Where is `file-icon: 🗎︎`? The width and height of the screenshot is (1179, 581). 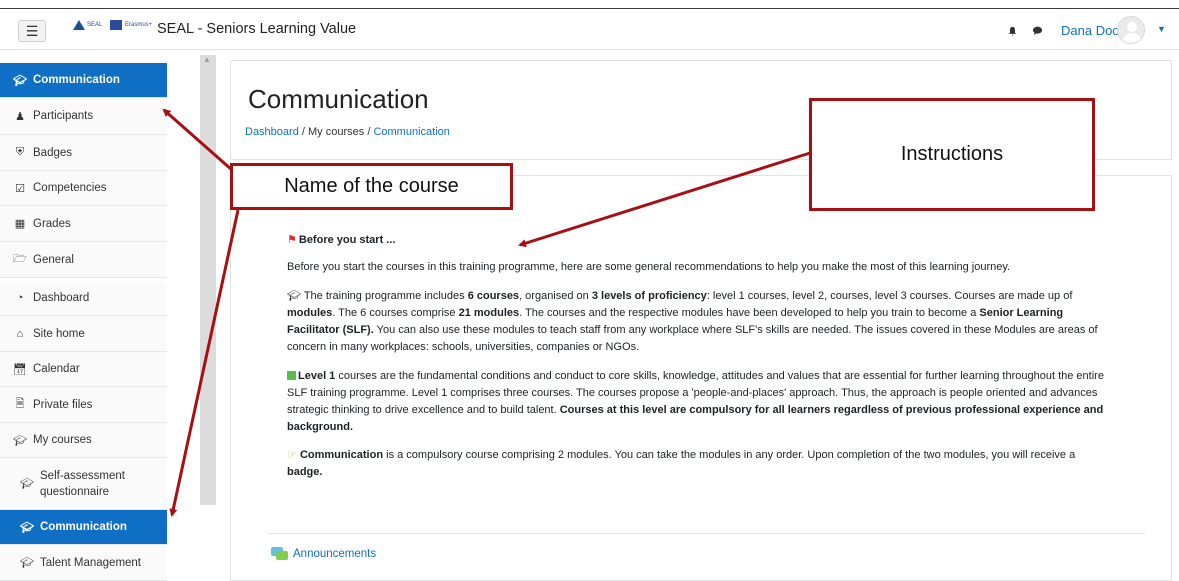
file-icon: 🗎︎ is located at coordinates (20, 404).